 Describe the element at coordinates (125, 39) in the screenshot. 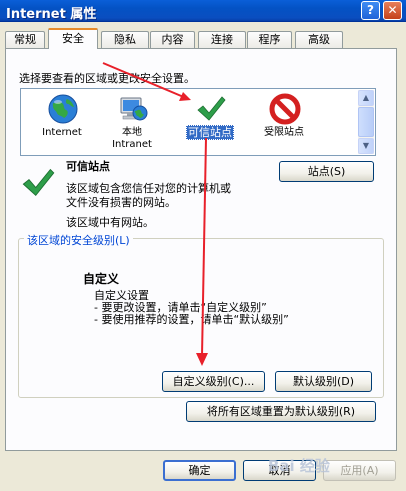

I see `tab-privacy: 隐私` at that location.